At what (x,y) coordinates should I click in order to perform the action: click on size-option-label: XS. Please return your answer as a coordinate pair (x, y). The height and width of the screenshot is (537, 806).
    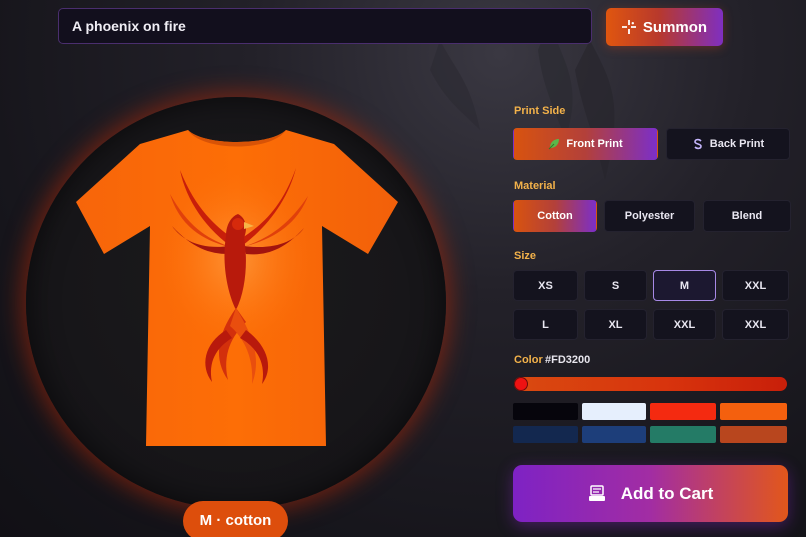
    Looking at the image, I should click on (545, 285).